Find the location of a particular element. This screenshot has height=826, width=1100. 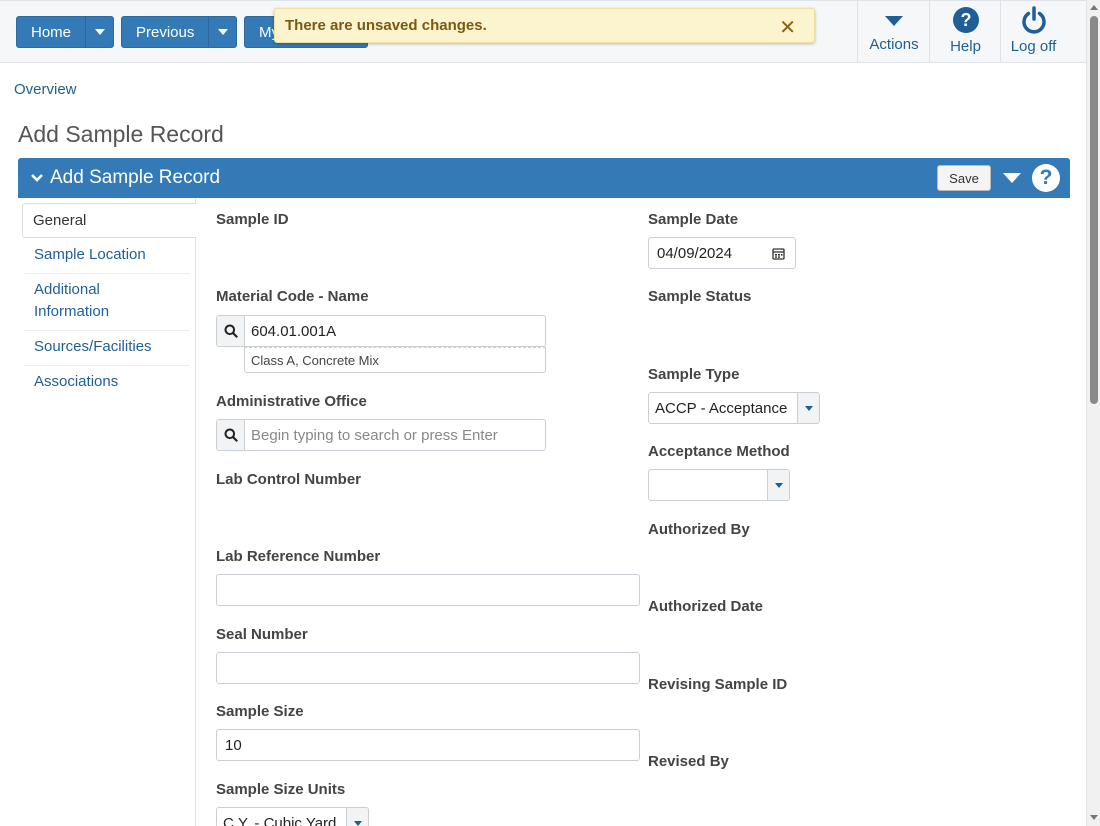

help-menu: ? Help is located at coordinates (965, 32).